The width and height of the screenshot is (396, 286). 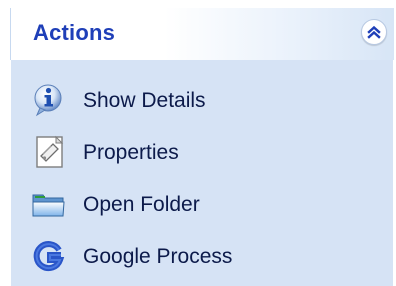 I want to click on collapse-button, so click(x=374, y=32).